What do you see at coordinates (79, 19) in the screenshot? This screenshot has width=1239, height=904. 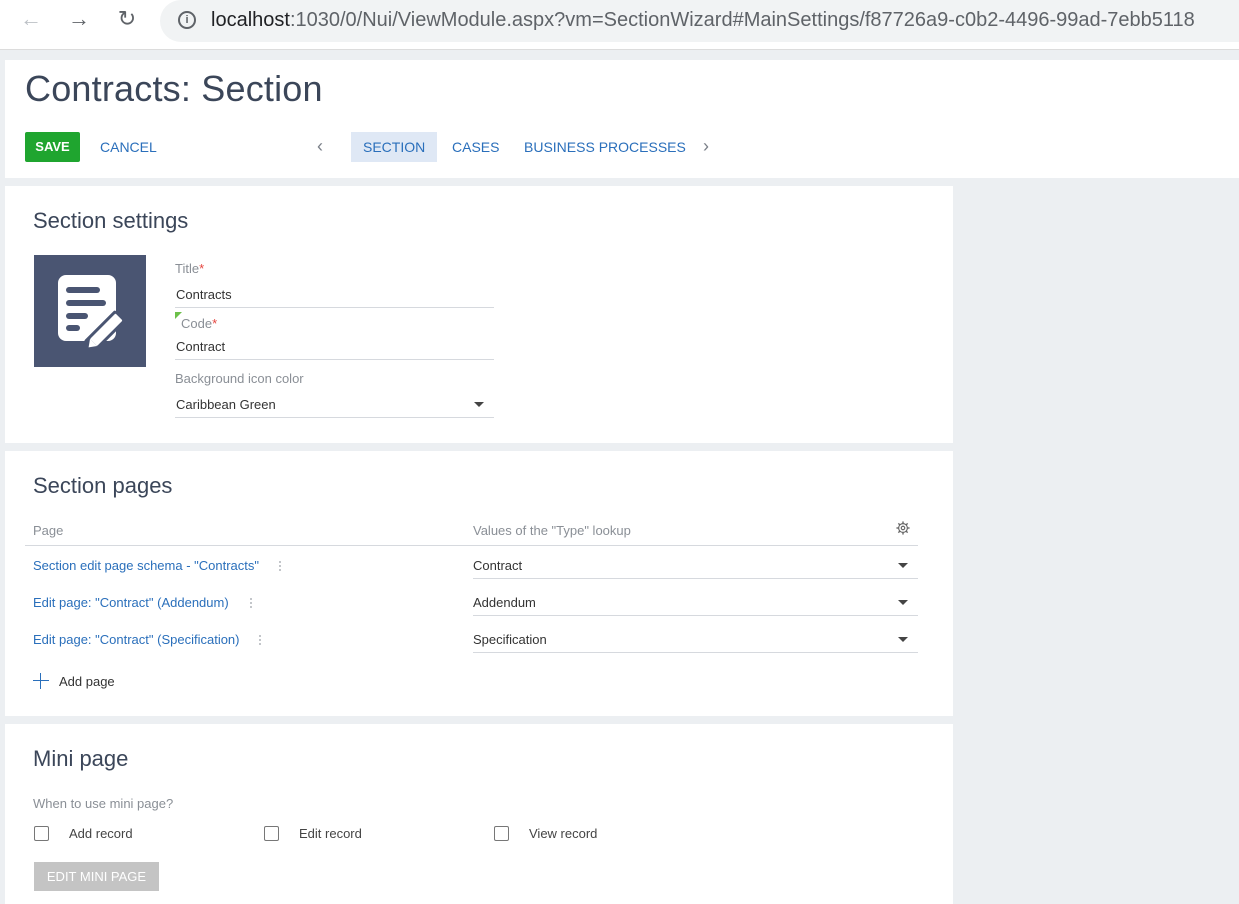 I see `arrow-right-icon: →` at bounding box center [79, 19].